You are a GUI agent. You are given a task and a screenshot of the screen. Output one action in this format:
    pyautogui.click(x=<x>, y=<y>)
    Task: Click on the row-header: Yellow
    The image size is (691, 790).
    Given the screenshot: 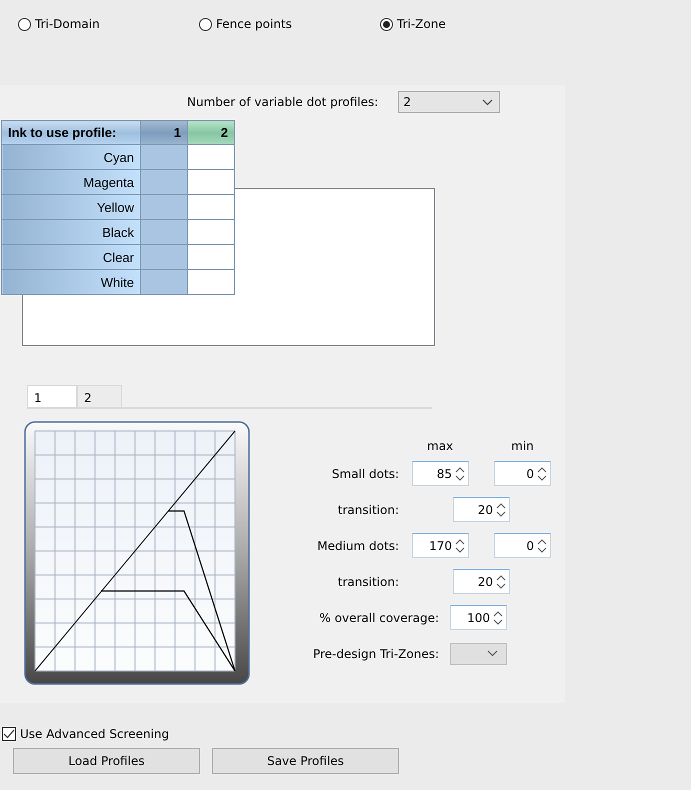 What is the action you would take?
    pyautogui.click(x=71, y=207)
    